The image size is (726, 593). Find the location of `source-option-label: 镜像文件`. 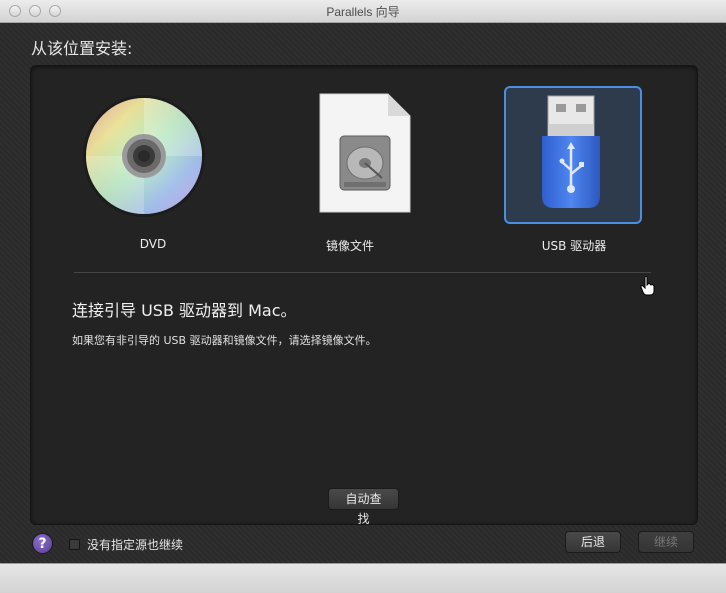

source-option-label: 镜像文件 is located at coordinates (349, 246).